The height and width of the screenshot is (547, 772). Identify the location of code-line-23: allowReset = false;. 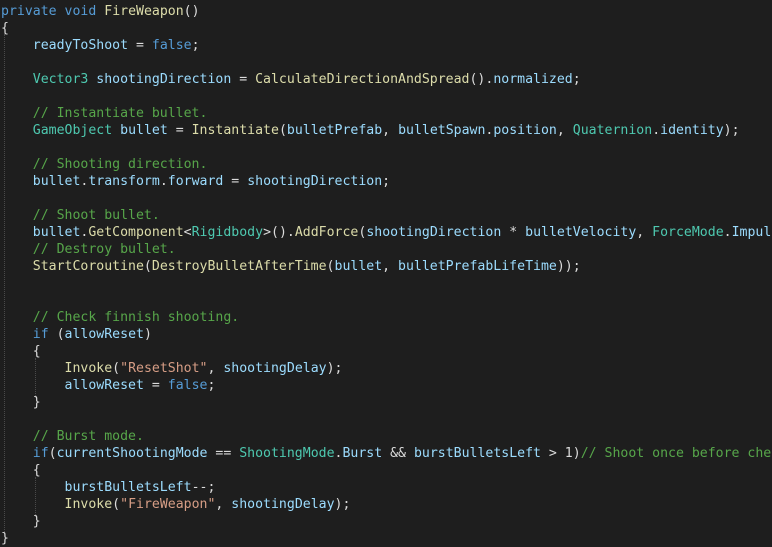
(108, 385).